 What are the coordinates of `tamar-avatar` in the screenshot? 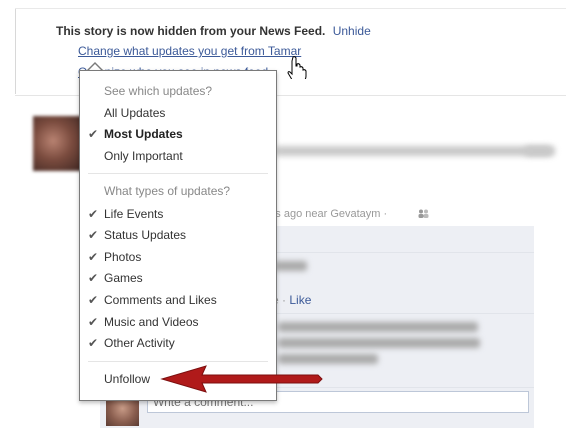 It's located at (58, 143).